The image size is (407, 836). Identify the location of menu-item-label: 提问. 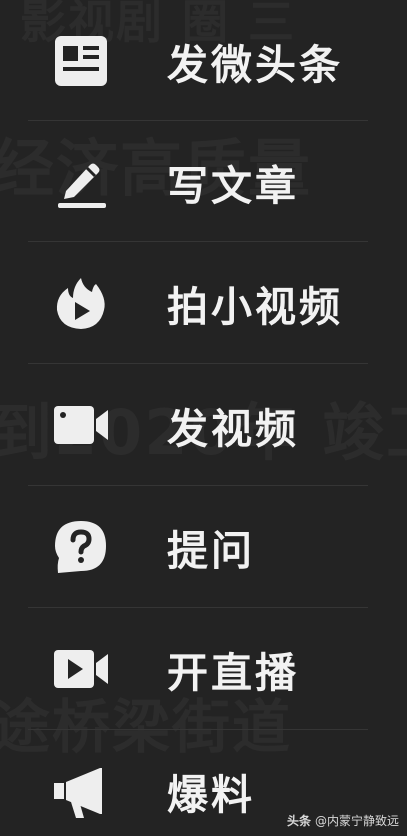
(211, 550).